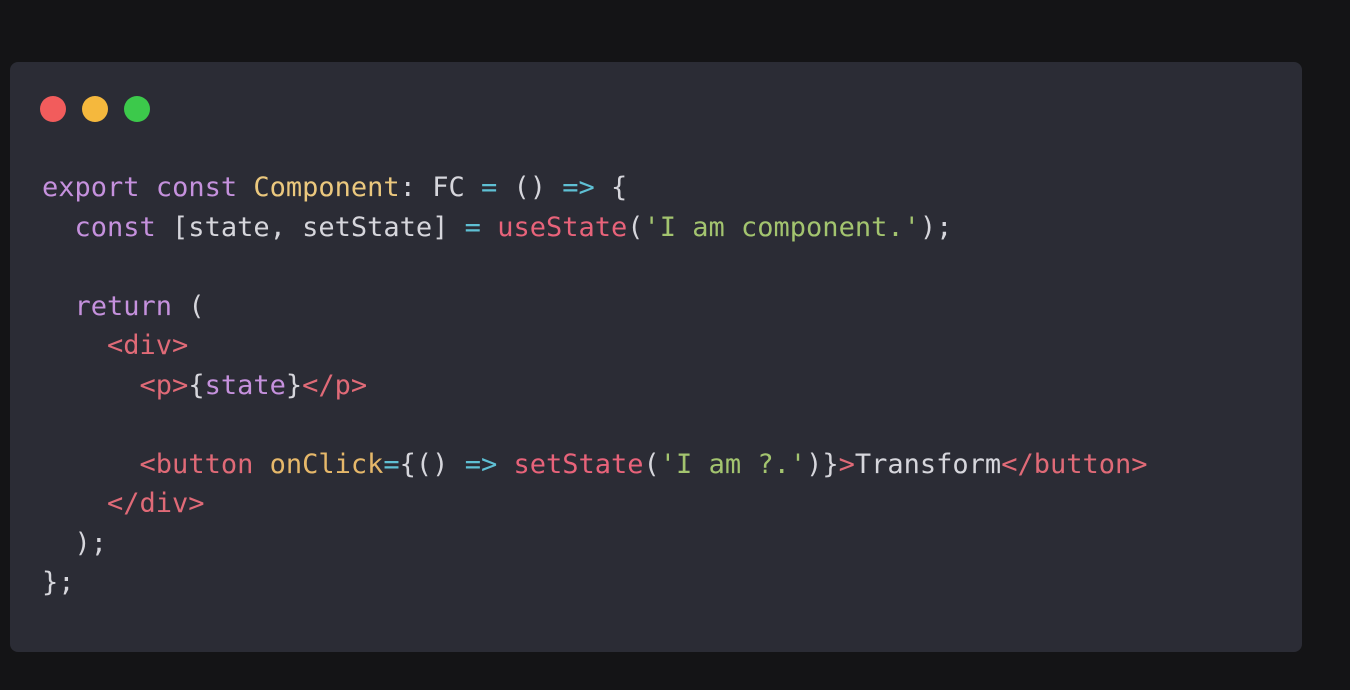 Image resolution: width=1350 pixels, height=690 pixels. I want to click on code-token: };, so click(58, 582).